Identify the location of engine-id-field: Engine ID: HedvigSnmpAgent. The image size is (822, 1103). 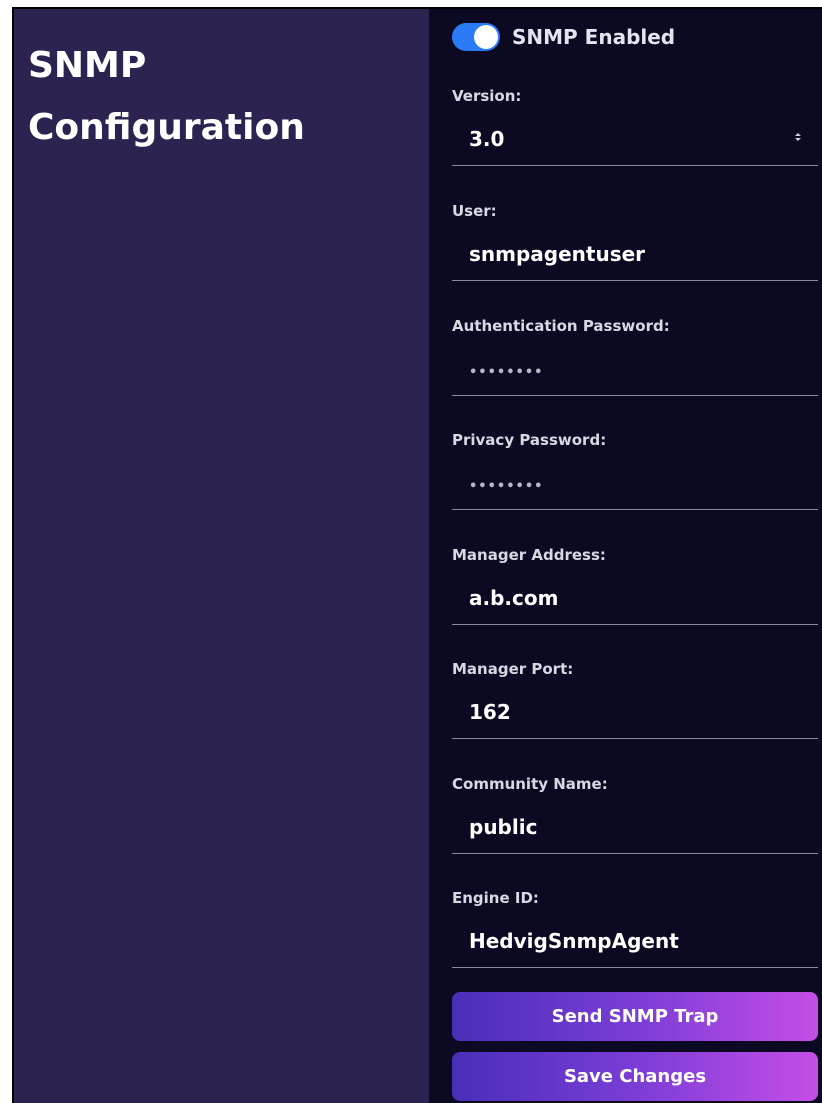
(635, 928).